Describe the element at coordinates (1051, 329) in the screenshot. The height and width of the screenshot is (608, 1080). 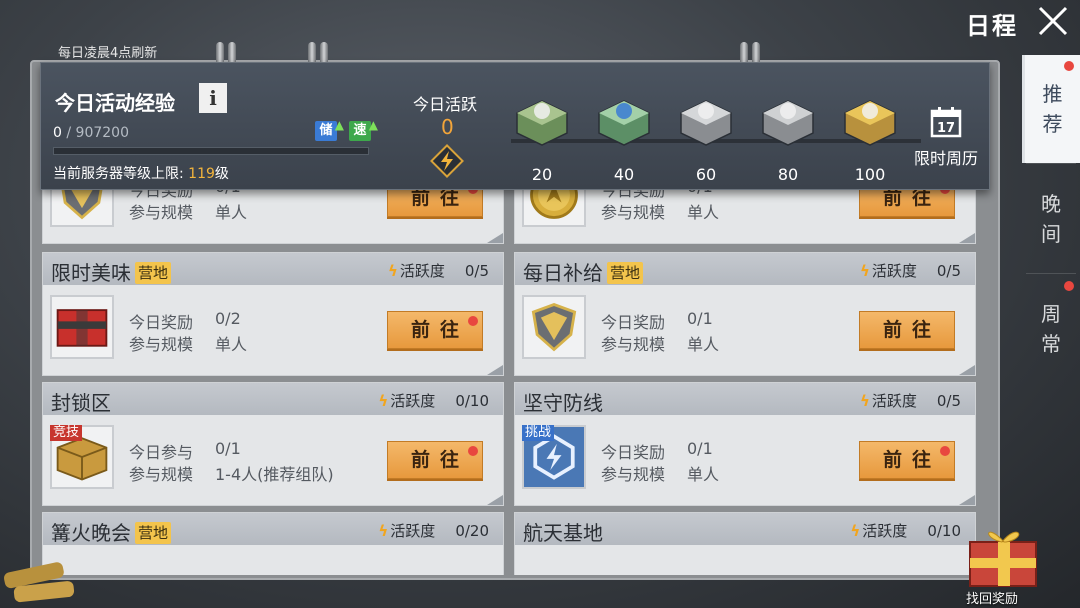
I see `side-tab: 周常` at that location.